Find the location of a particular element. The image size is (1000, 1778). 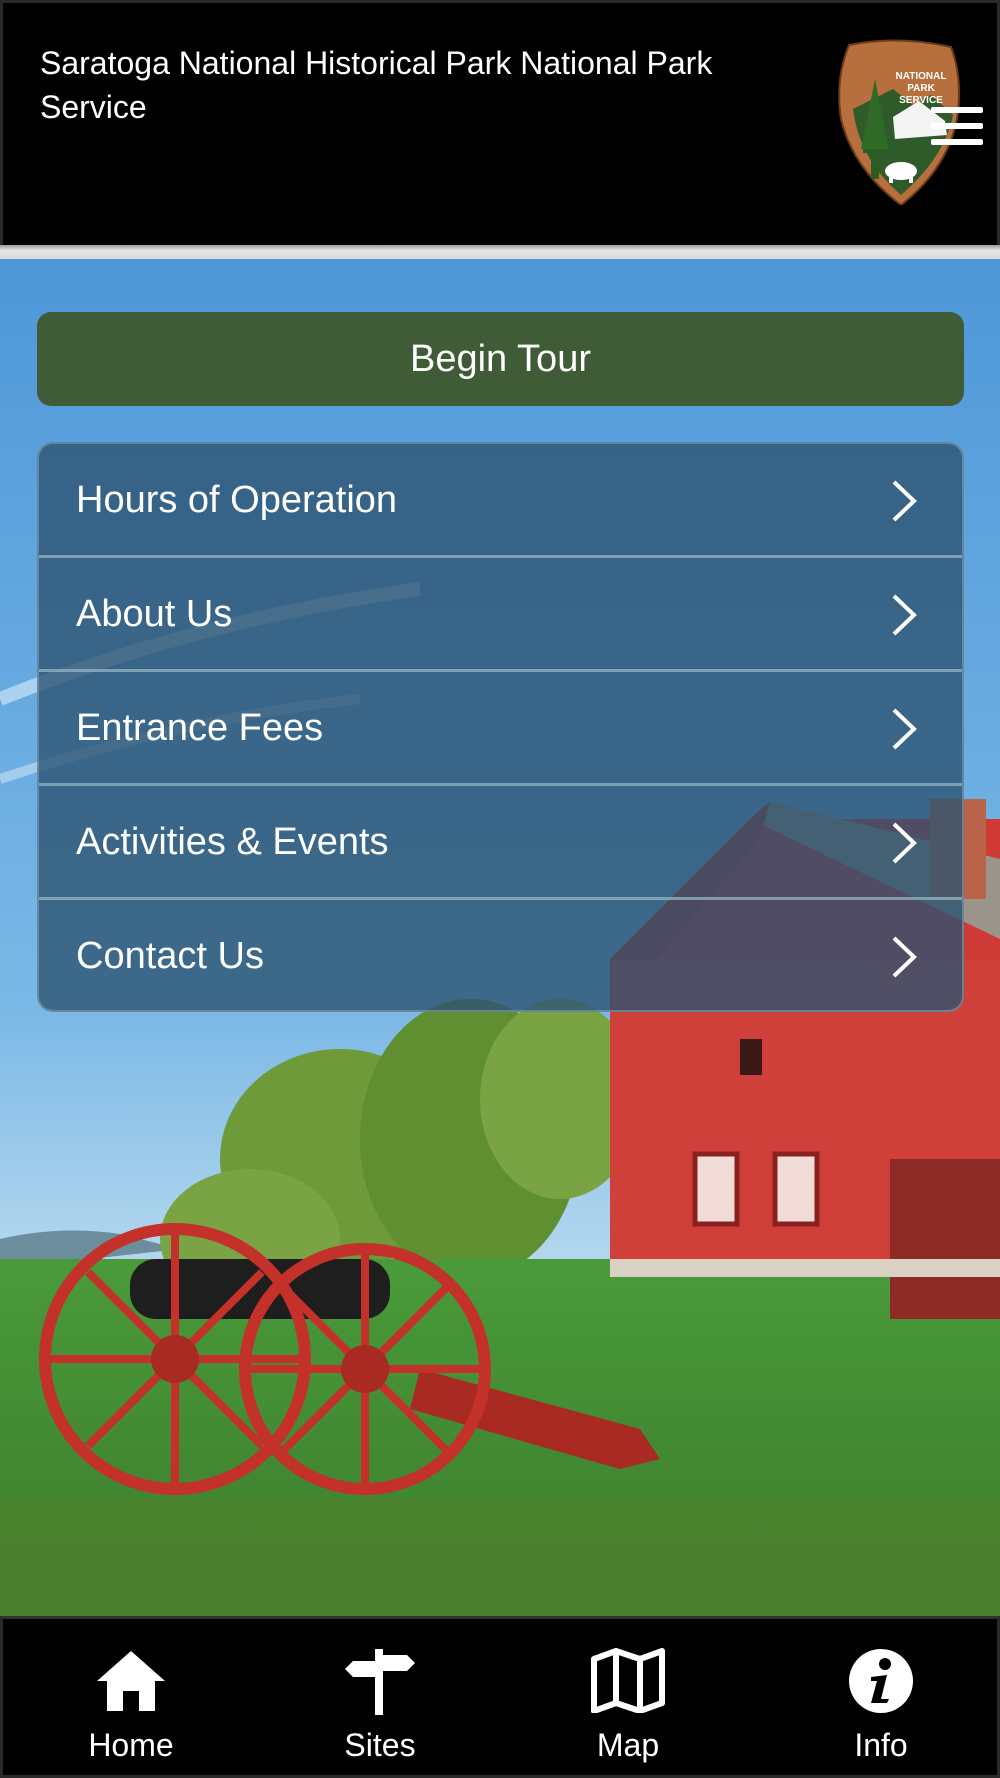

menu-item-label: Contact Us is located at coordinates (170, 956).